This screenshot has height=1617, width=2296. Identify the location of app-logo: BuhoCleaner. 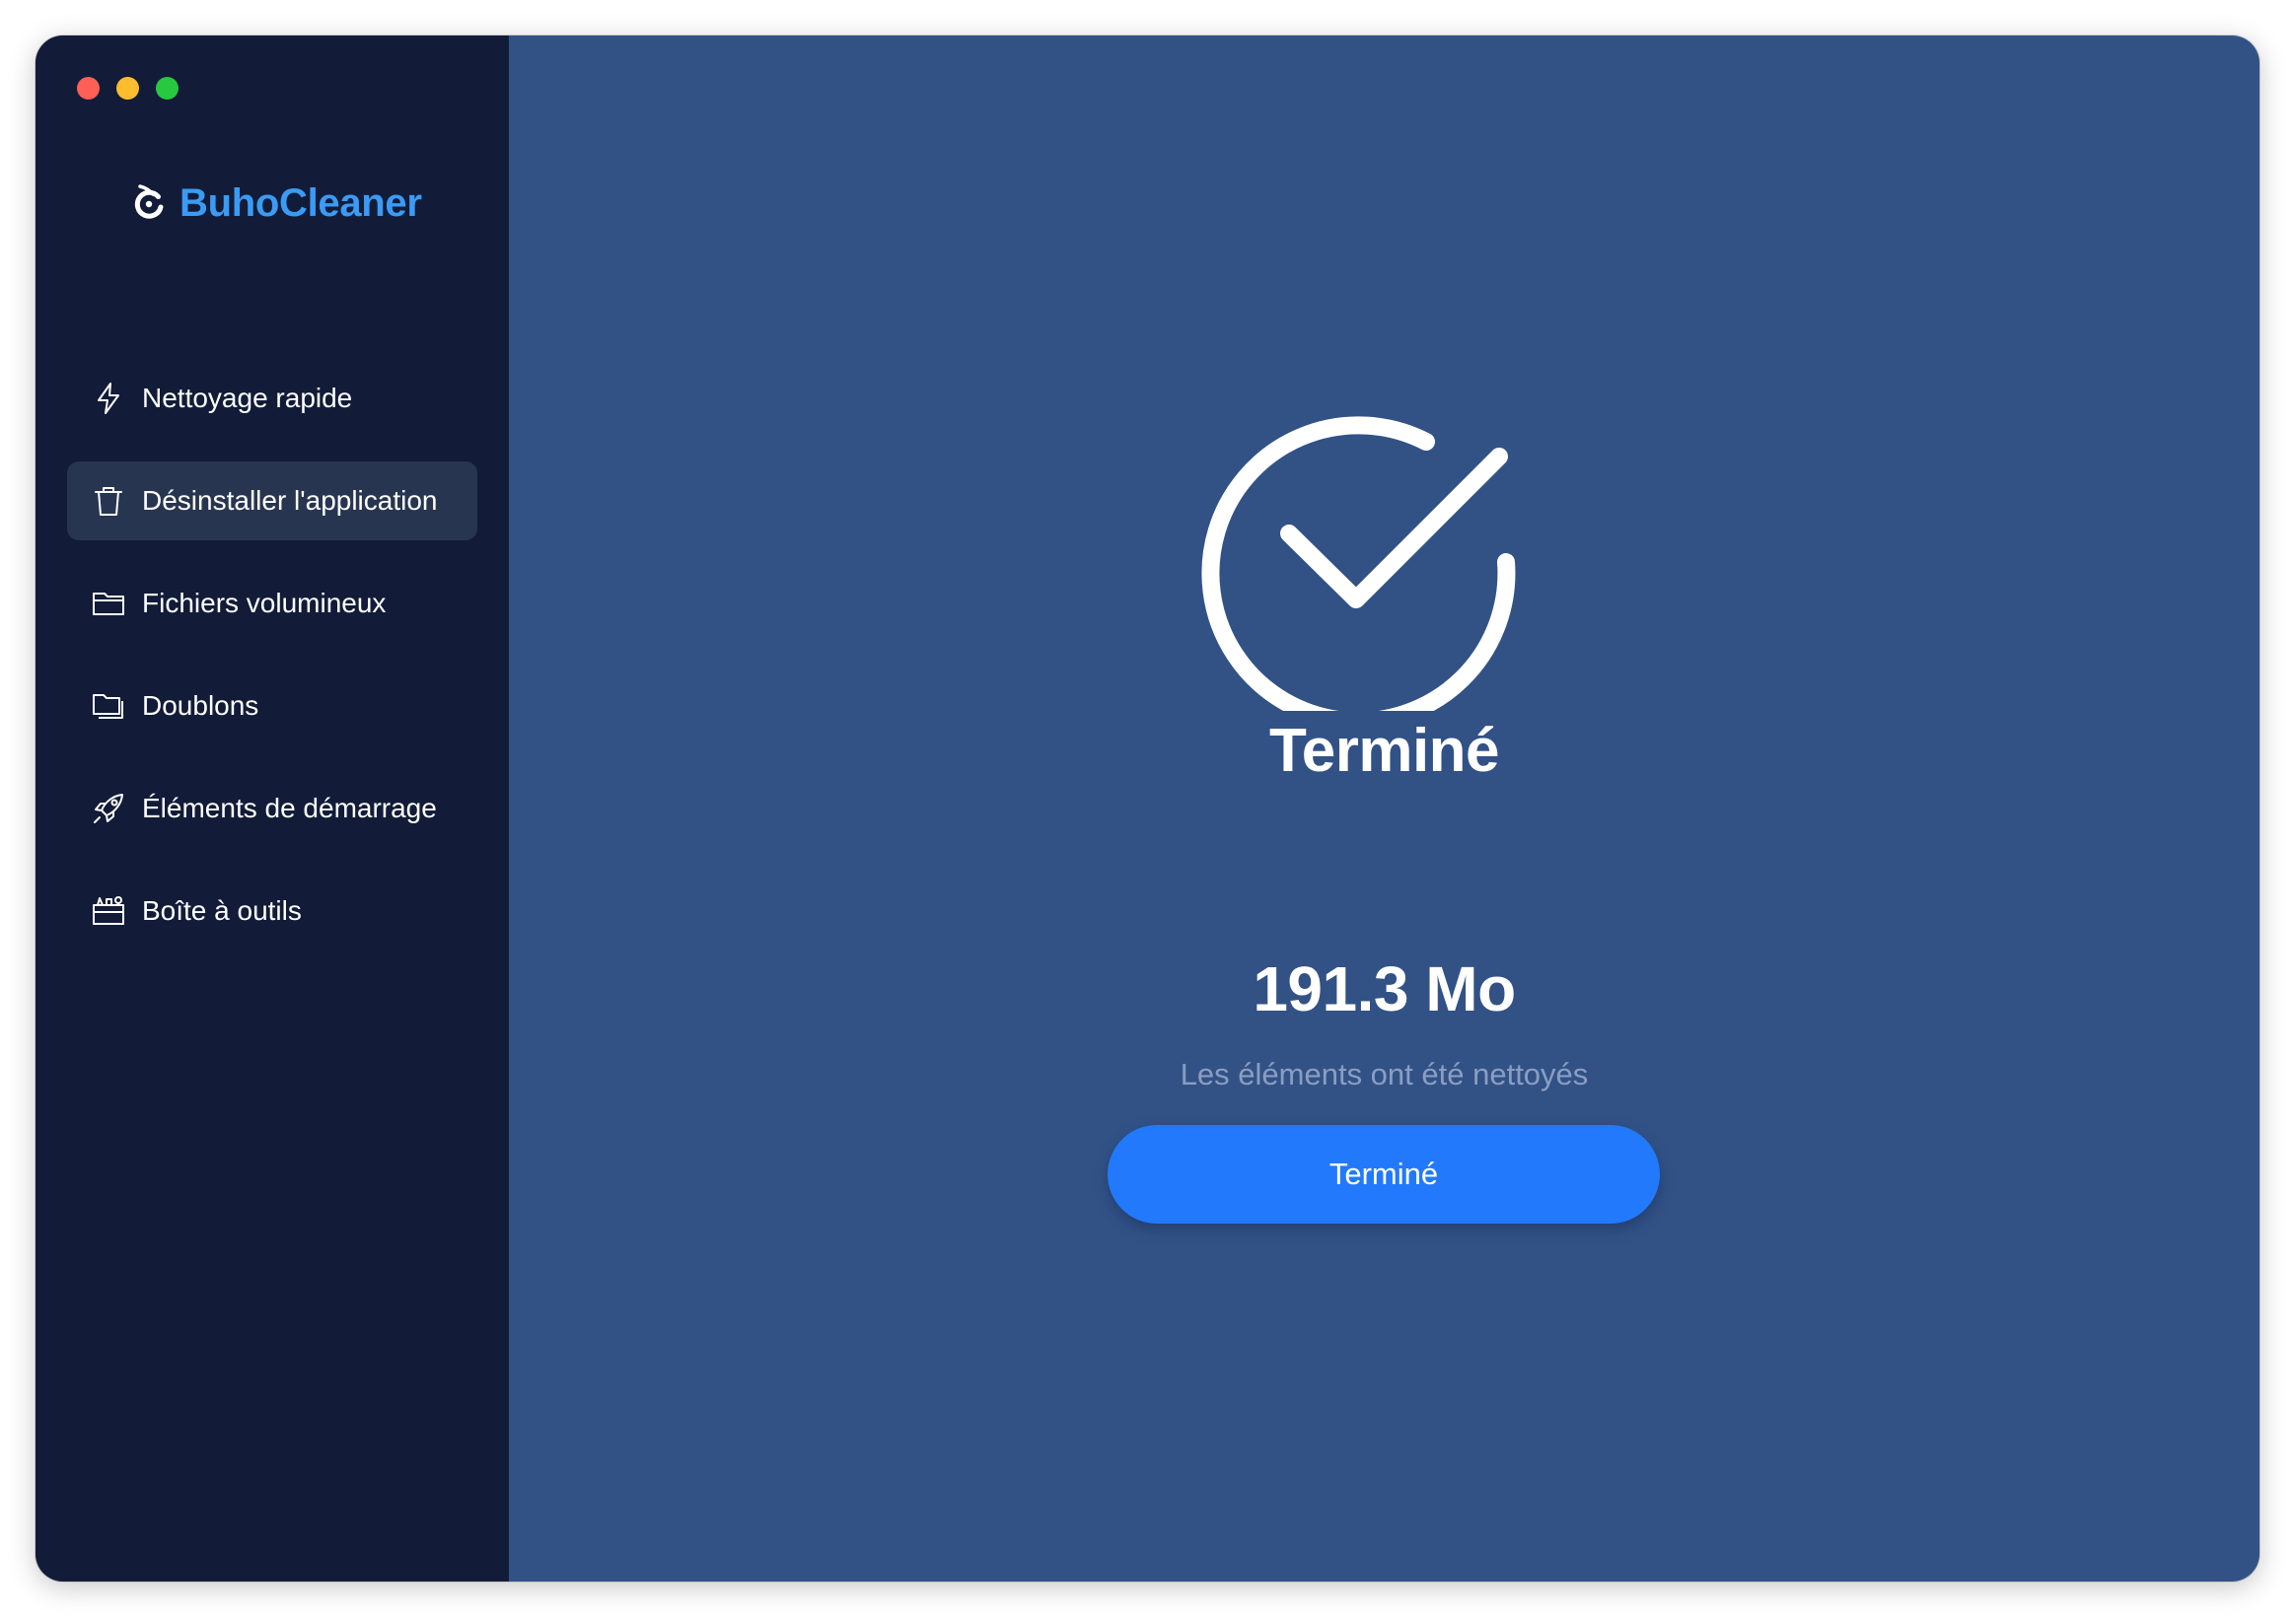
(275, 203).